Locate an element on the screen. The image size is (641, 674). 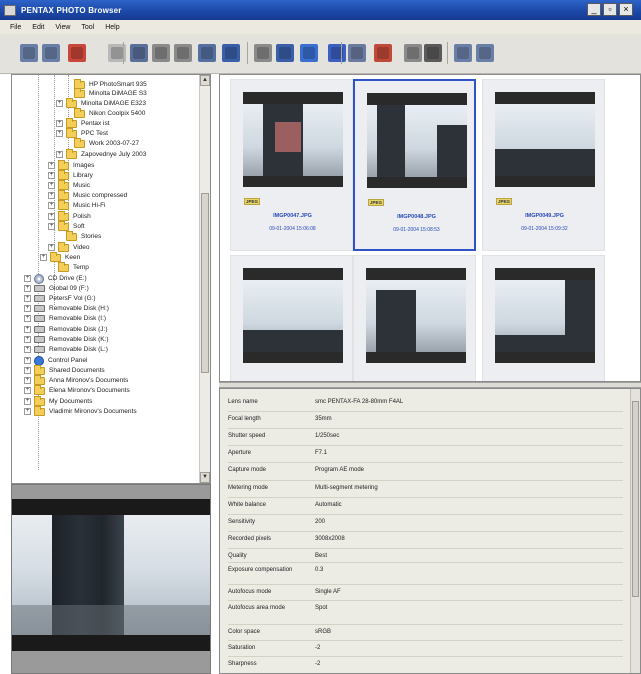
thumbnail: JPEG IMGP0049.JPG 09-01-2004 15:09:32 is located at coordinates (543, 165).